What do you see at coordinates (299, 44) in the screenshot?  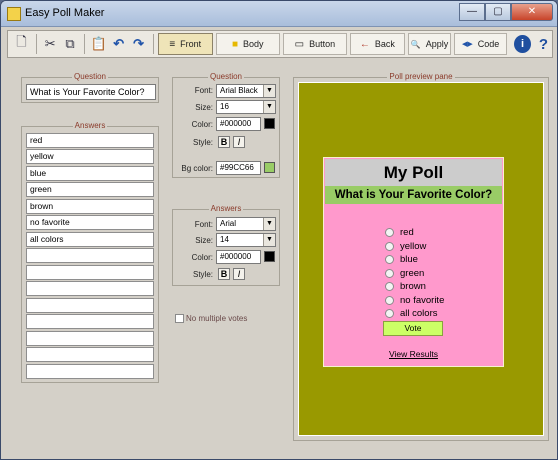 I see `button-shape-icon: ▭` at bounding box center [299, 44].